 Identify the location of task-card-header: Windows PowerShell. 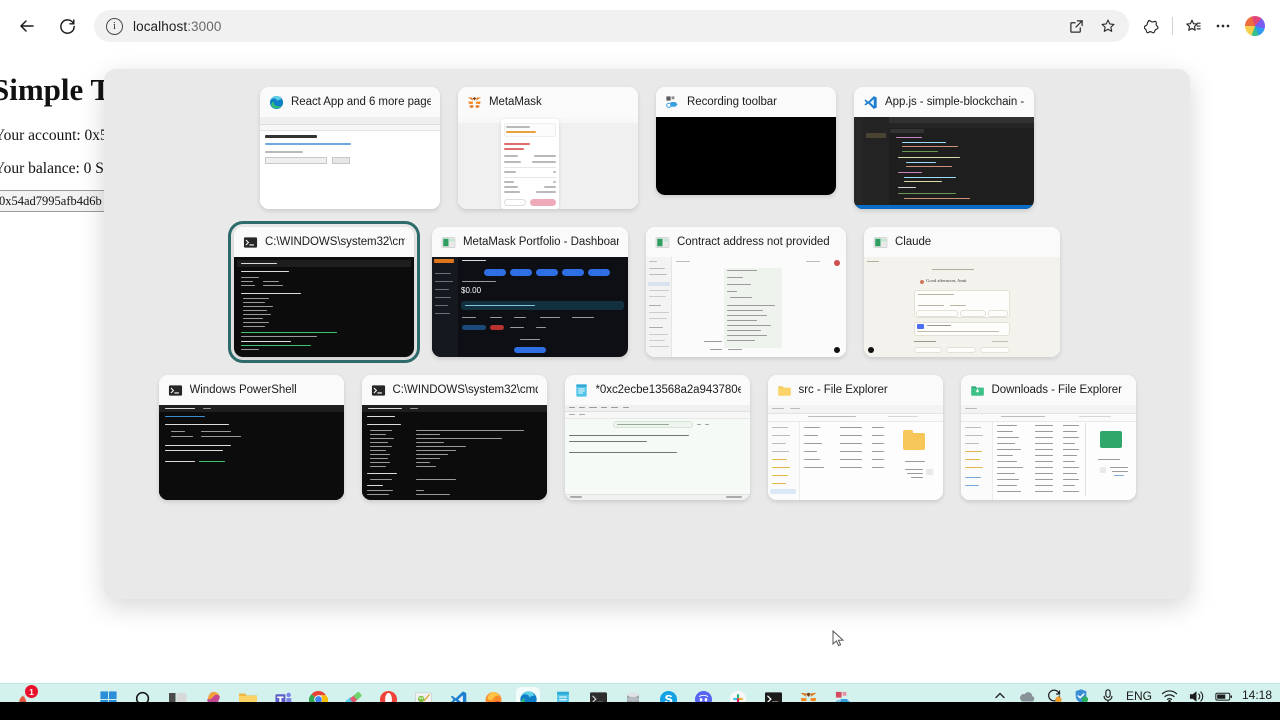
(251, 390).